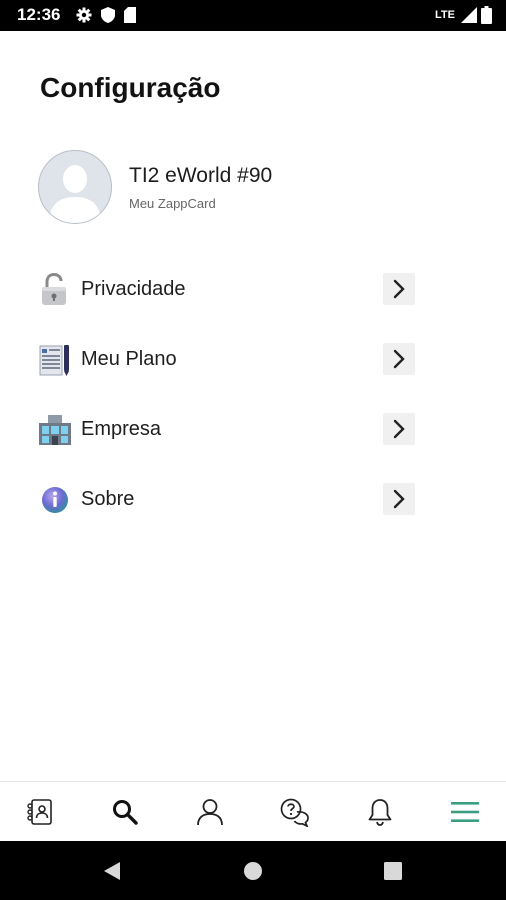 The width and height of the screenshot is (506, 900). I want to click on contacts-icon, so click(39, 812).